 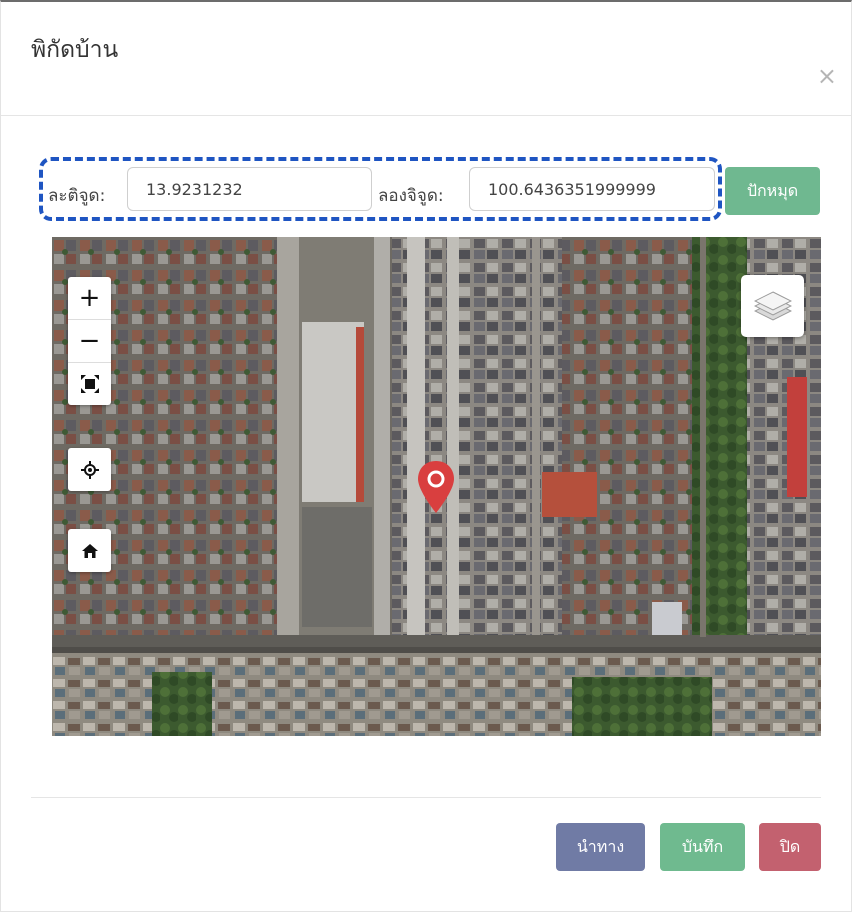 What do you see at coordinates (772, 191) in the screenshot?
I see `pin-button: ปักหมุด` at bounding box center [772, 191].